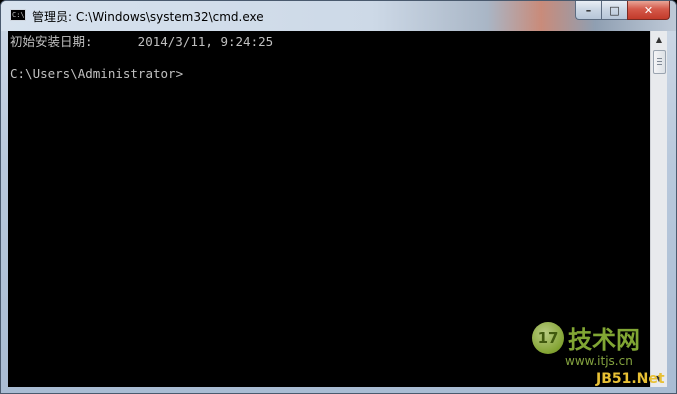  I want to click on console-line-install-date: 初始安装日期: 2014/3/11, 9:24:25, so click(142, 41).